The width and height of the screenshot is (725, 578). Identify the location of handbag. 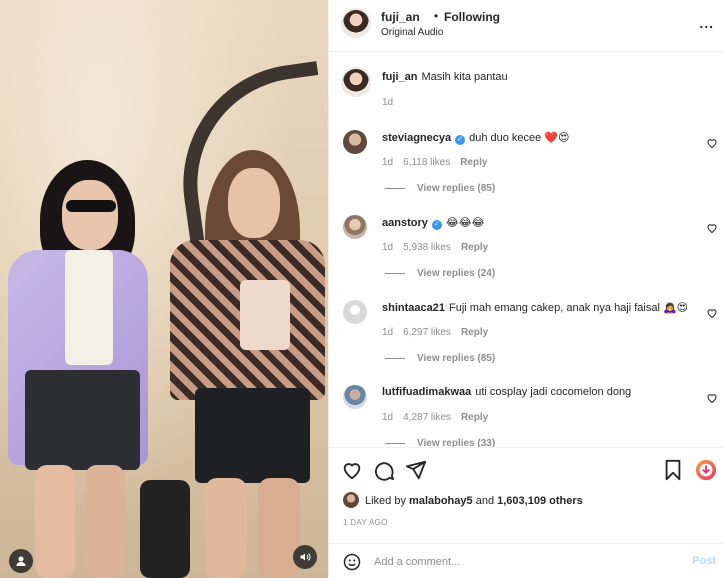
(165, 529).